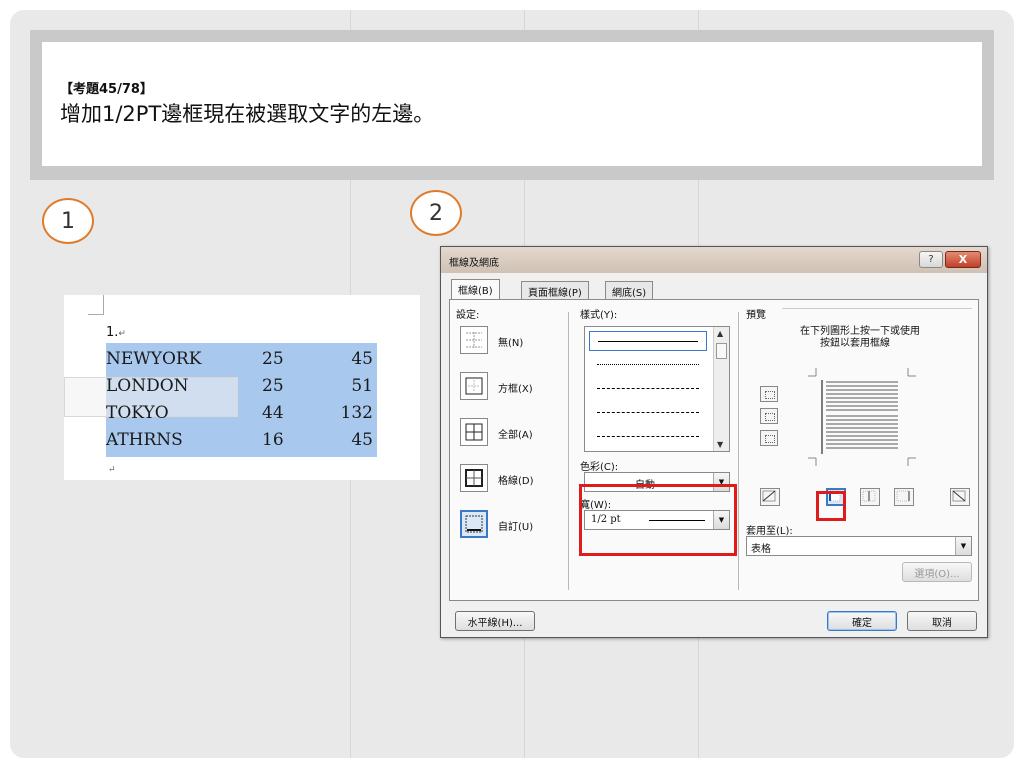 This screenshot has height=768, width=1024. I want to click on setting-box-label: 方框(X), so click(515, 387).